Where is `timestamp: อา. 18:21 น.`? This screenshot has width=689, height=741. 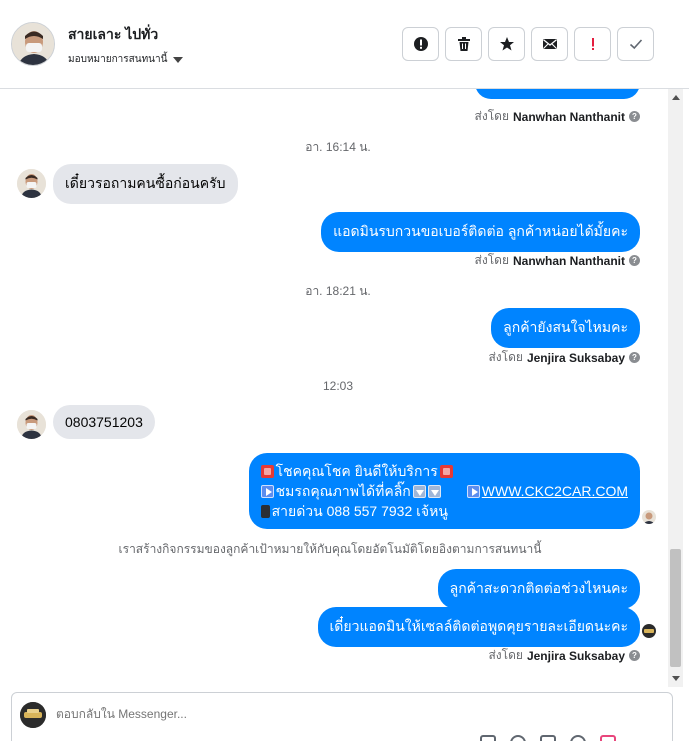 timestamp: อา. 18:21 น. is located at coordinates (338, 291).